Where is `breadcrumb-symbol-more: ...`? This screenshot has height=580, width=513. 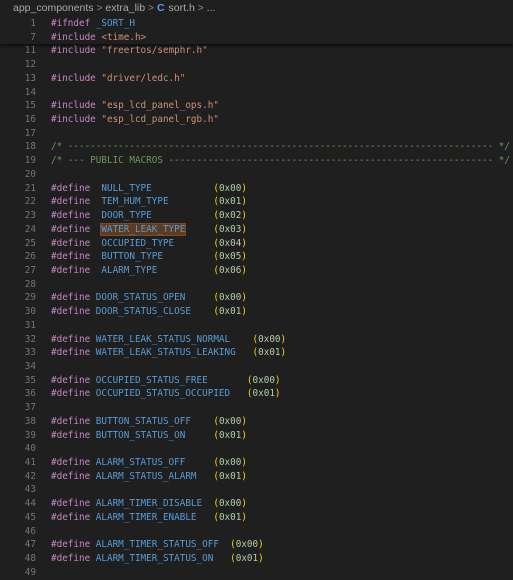 breadcrumb-symbol-more: ... is located at coordinates (211, 8).